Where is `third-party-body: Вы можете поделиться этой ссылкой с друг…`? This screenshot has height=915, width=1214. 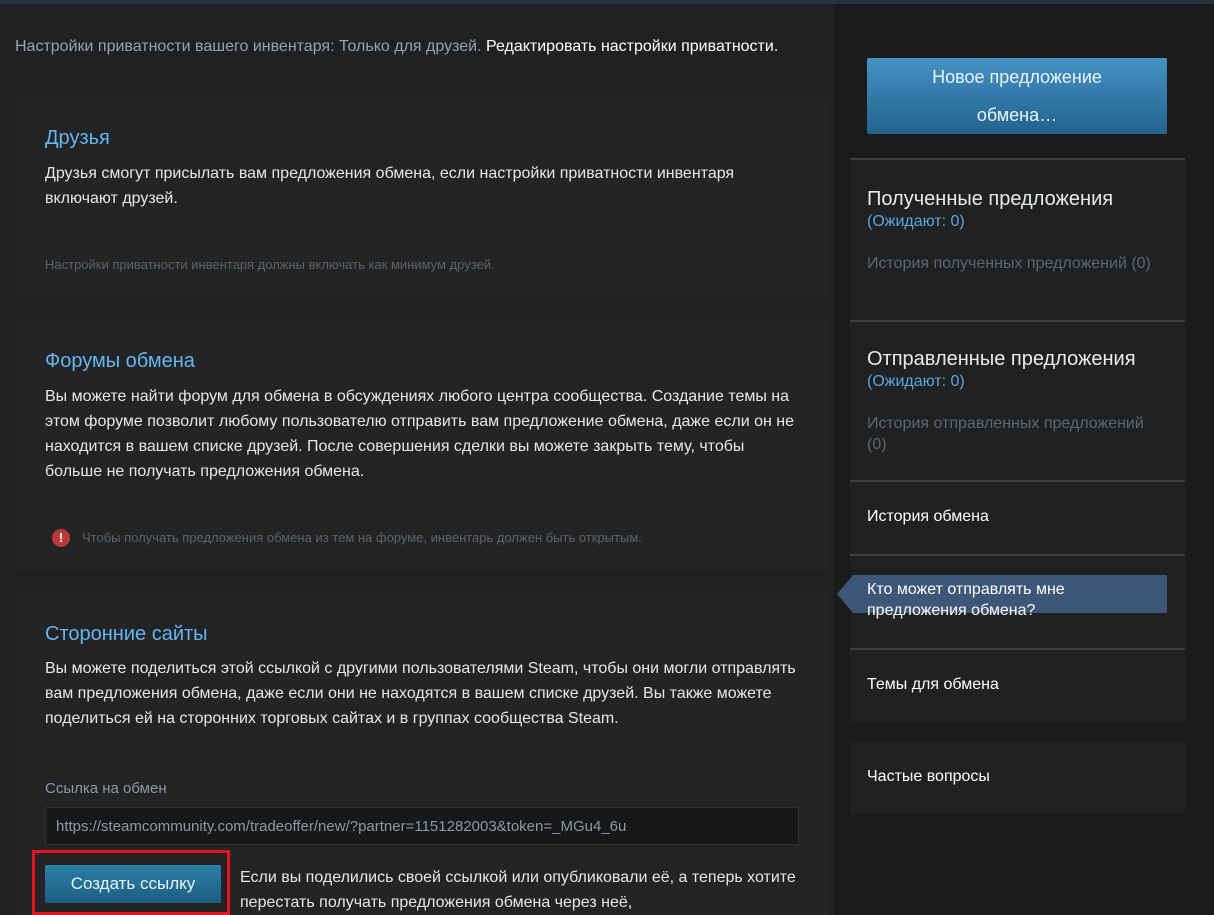 third-party-body: Вы можете поделиться этой ссылкой с друг… is located at coordinates (420, 693).